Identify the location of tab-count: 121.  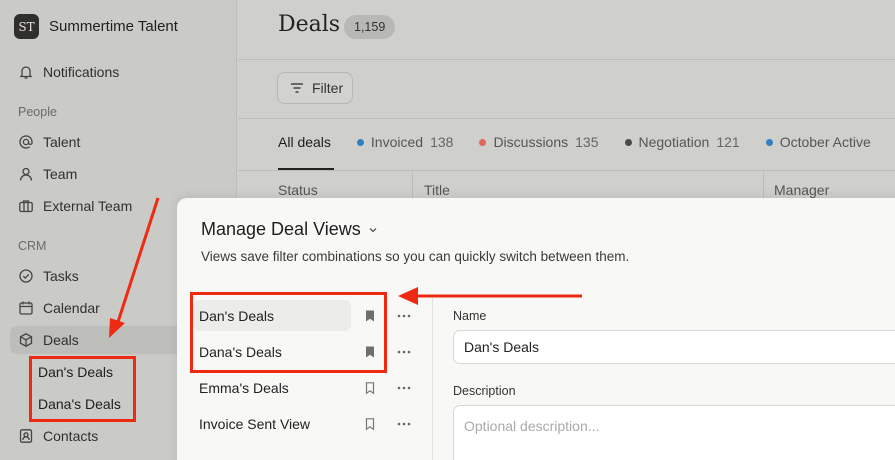
(728, 142).